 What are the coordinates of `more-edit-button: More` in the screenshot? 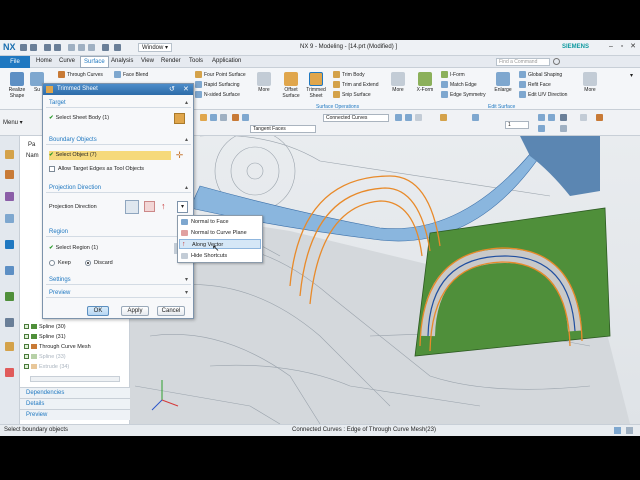 It's located at (590, 82).